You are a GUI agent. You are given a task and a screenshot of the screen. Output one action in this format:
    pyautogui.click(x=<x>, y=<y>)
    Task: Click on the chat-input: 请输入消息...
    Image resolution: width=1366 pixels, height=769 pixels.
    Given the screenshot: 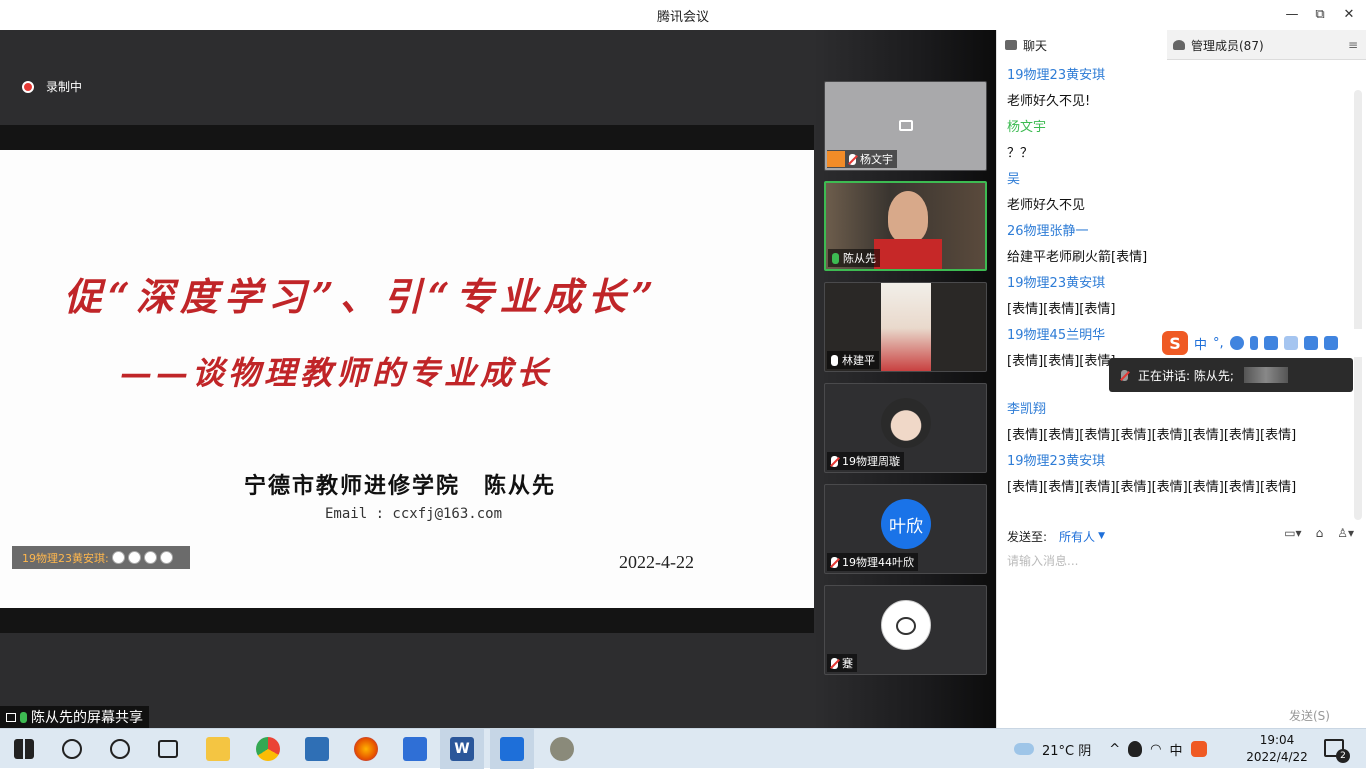 What is the action you would take?
    pyautogui.click(x=1042, y=560)
    